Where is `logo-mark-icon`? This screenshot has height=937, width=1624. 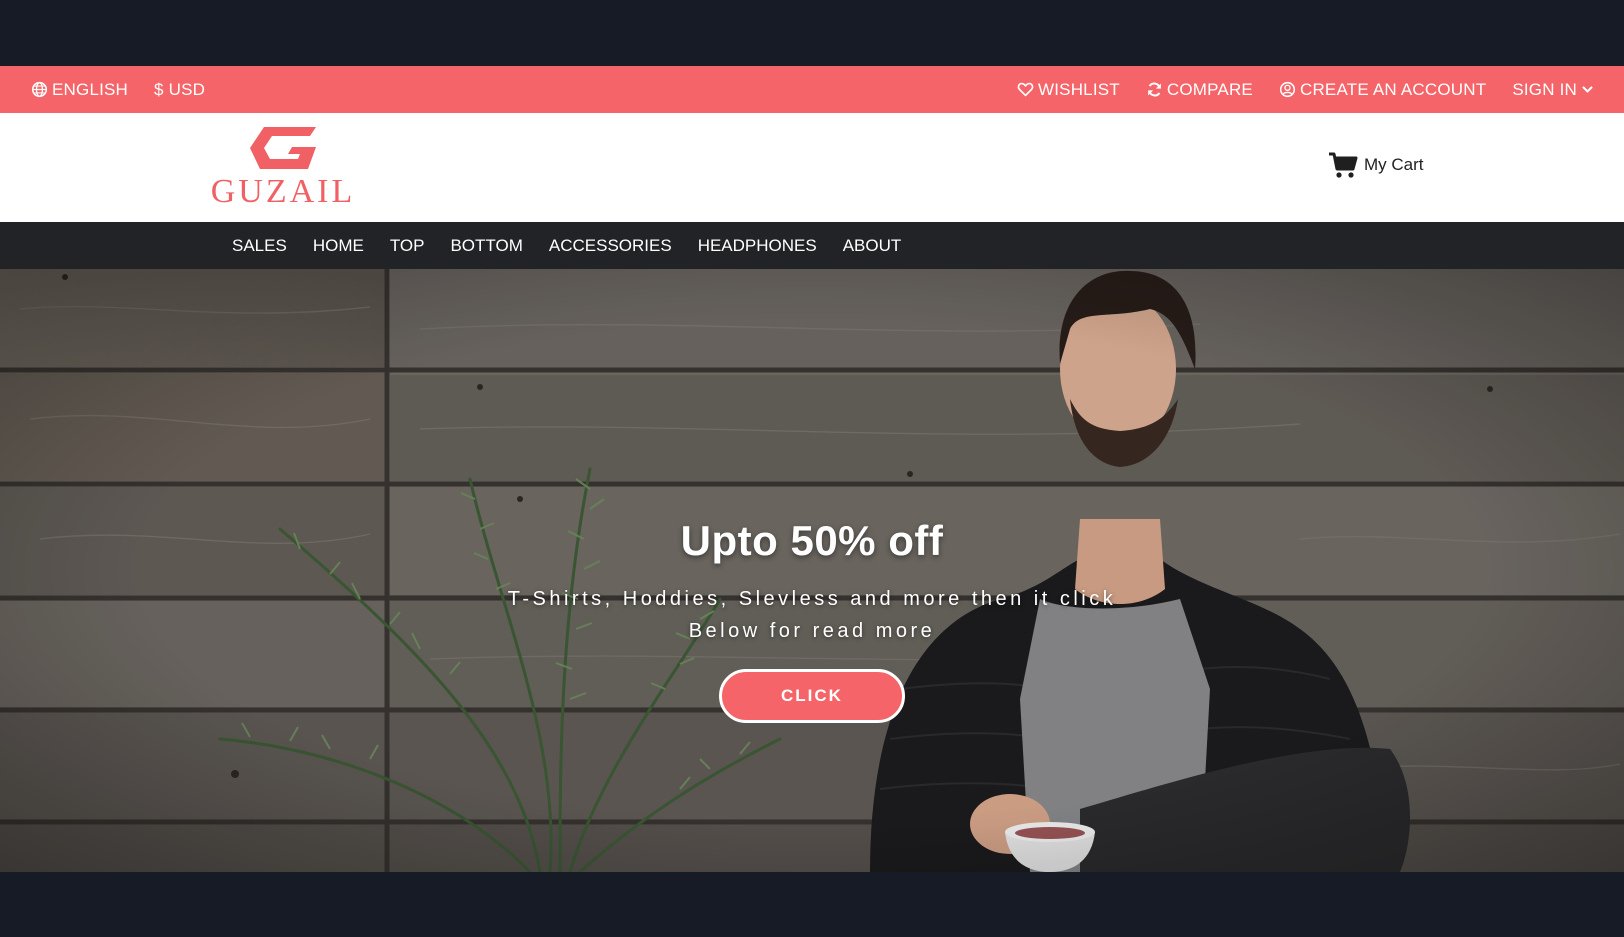
logo-mark-icon is located at coordinates (283, 148).